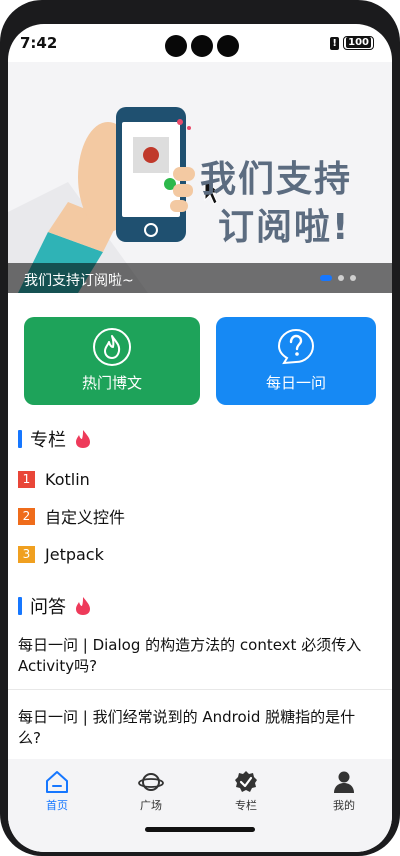 This screenshot has width=400, height=856. I want to click on tab-label: 广场, so click(151, 805).